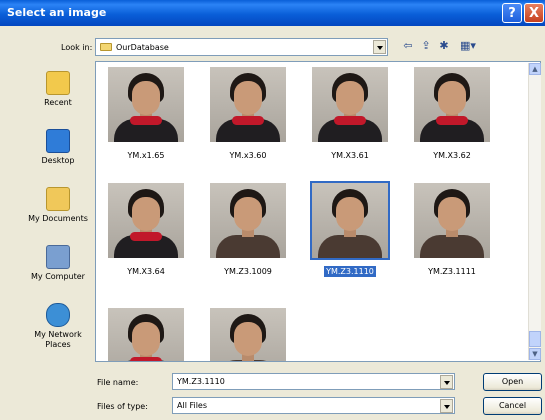  I want to click on close-button: X, so click(534, 13).